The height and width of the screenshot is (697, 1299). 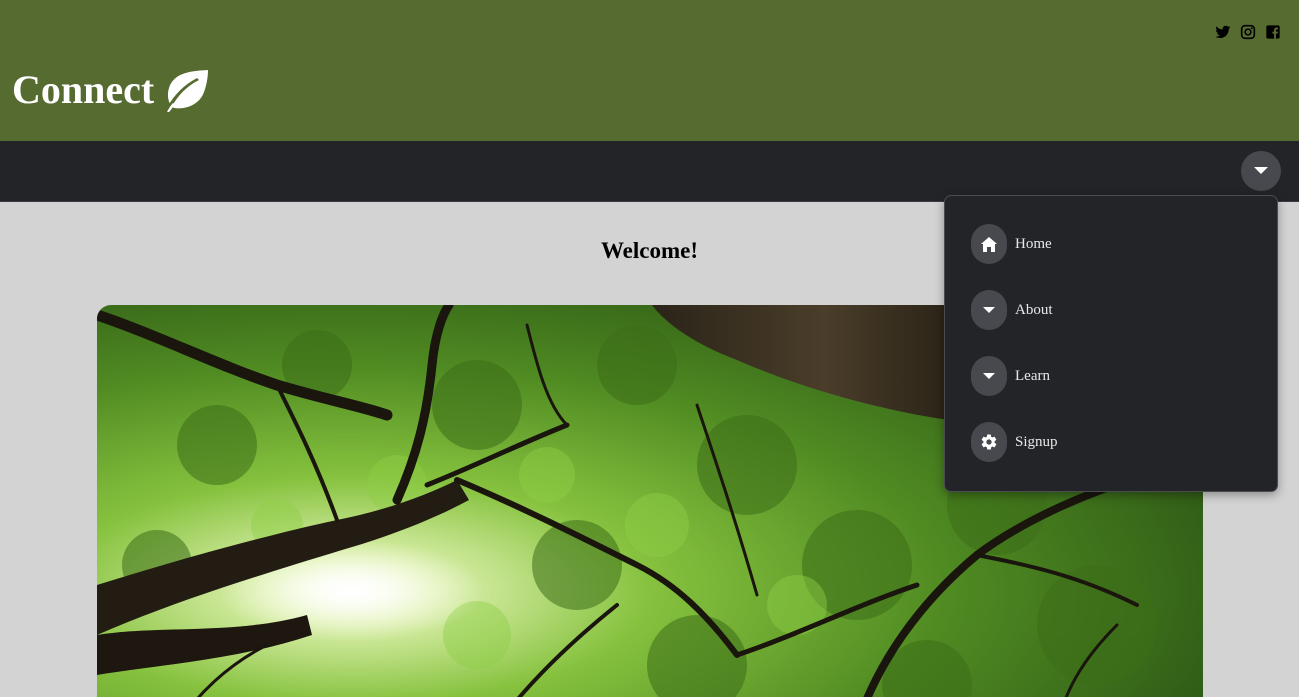 What do you see at coordinates (1010, 376) in the screenshot?
I see `menu-item-learn: Learn` at bounding box center [1010, 376].